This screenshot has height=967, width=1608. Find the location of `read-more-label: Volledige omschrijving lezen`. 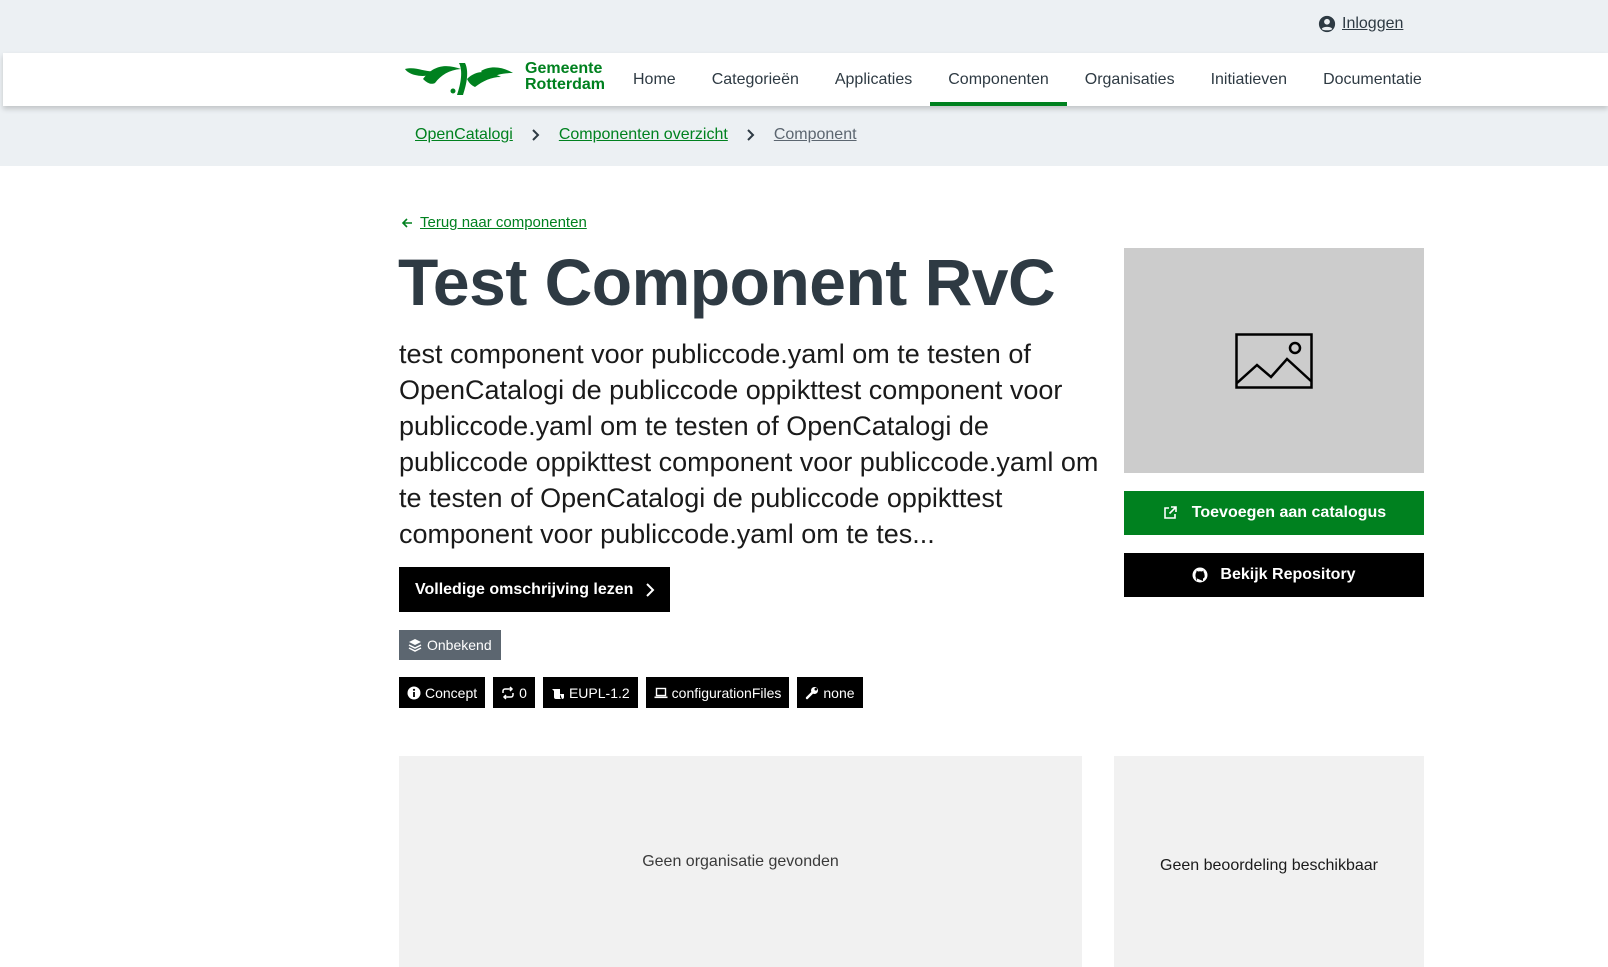

read-more-label: Volledige omschrijving lezen is located at coordinates (524, 589).